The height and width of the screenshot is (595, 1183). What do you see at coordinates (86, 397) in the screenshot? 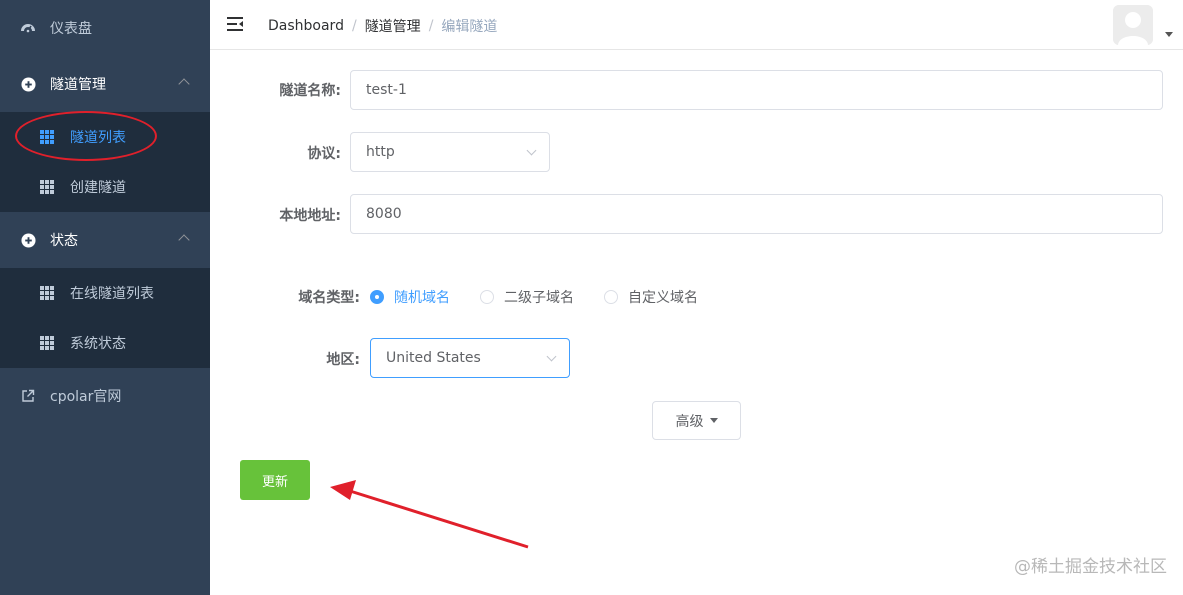
I see `sidebar-item-label: cpolar官网` at bounding box center [86, 397].